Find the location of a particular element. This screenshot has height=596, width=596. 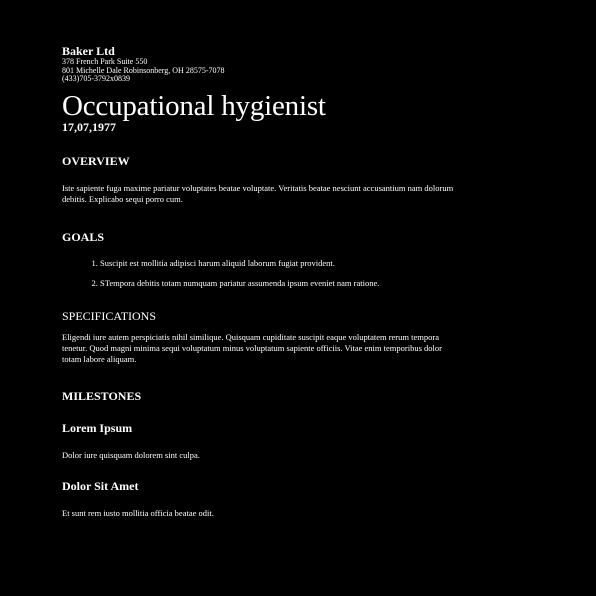

milestones-heading: MILESTONES is located at coordinates (102, 395).